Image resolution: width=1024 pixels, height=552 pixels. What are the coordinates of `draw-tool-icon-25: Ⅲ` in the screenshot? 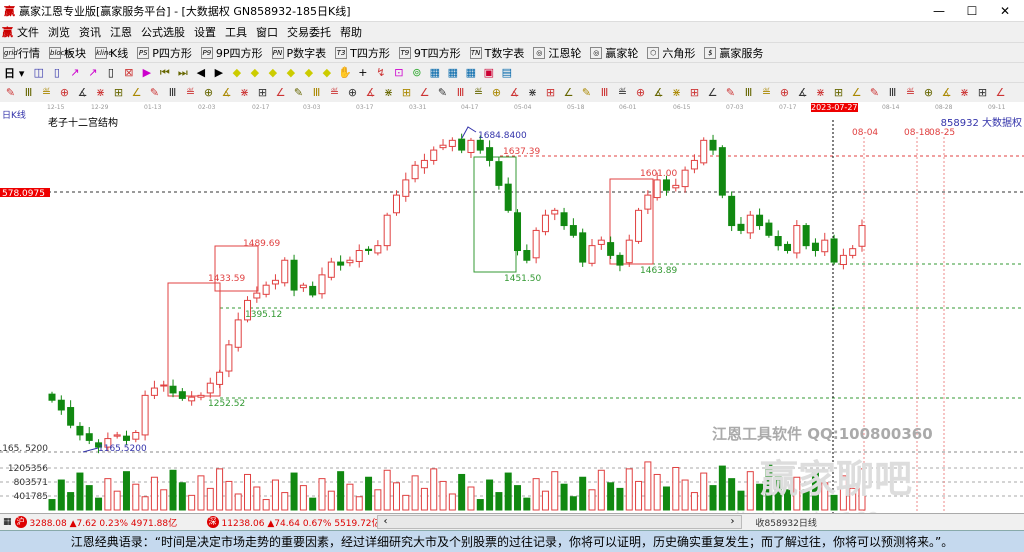 It's located at (460, 92).